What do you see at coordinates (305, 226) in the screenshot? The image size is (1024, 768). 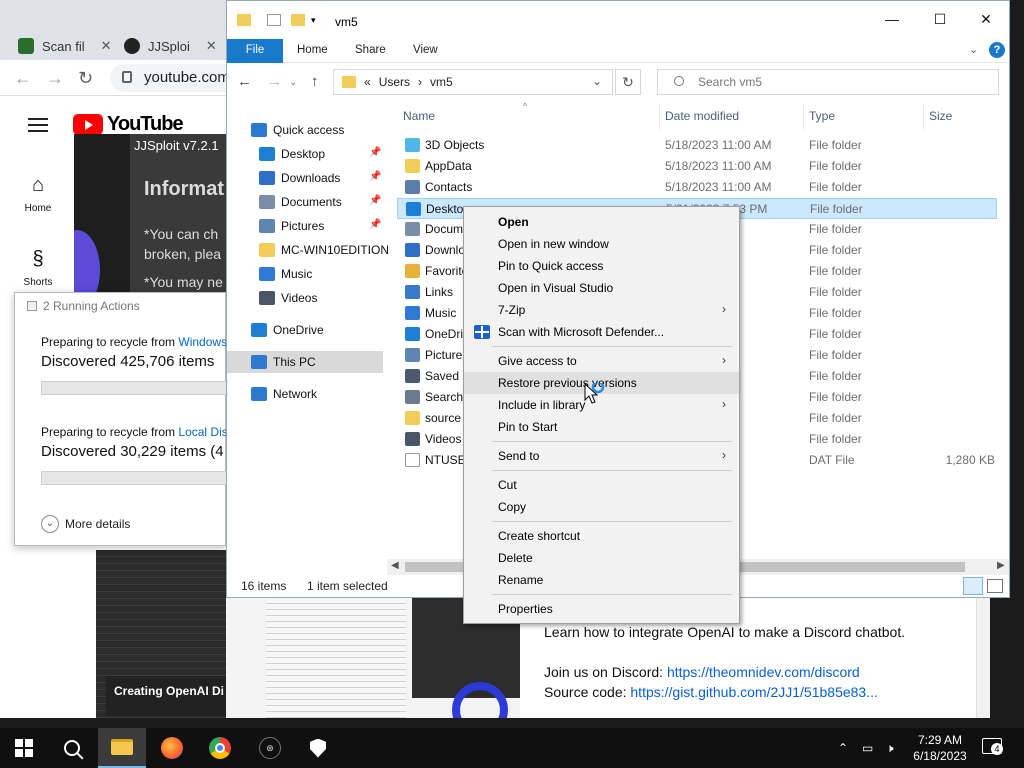 I see `nav-item: Pictures 📌` at bounding box center [305, 226].